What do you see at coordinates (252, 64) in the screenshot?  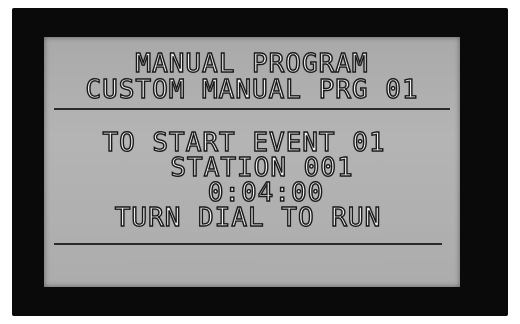 I see `lcd-title-line: MANUAL PROGRAM` at bounding box center [252, 64].